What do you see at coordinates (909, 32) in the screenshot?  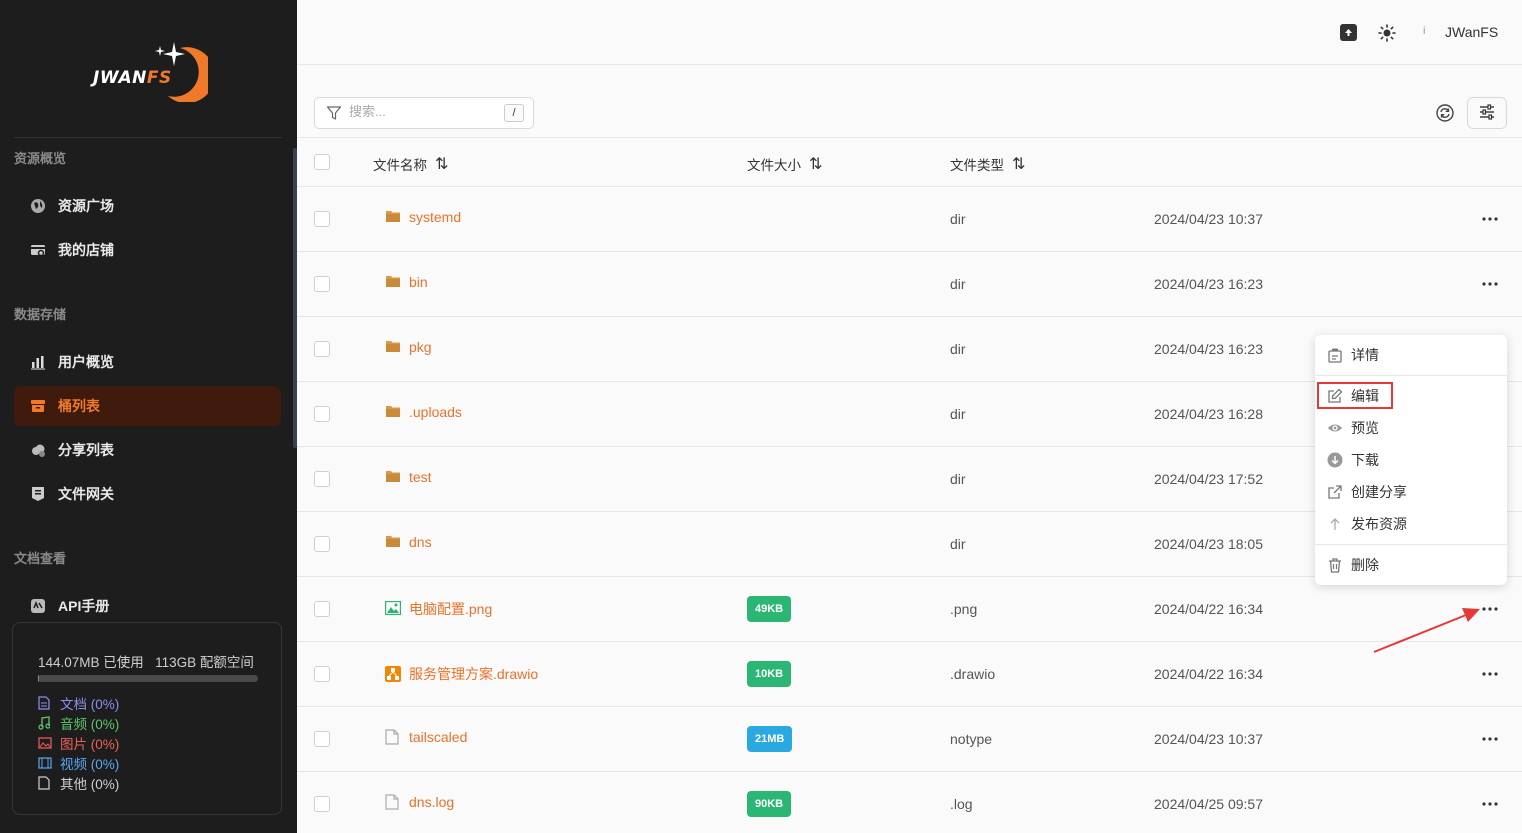 I see `top-bar: i JWanFS` at bounding box center [909, 32].